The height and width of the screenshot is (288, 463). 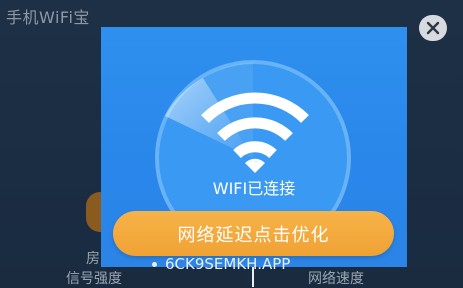 I want to click on bullet-icon, so click(x=154, y=264).